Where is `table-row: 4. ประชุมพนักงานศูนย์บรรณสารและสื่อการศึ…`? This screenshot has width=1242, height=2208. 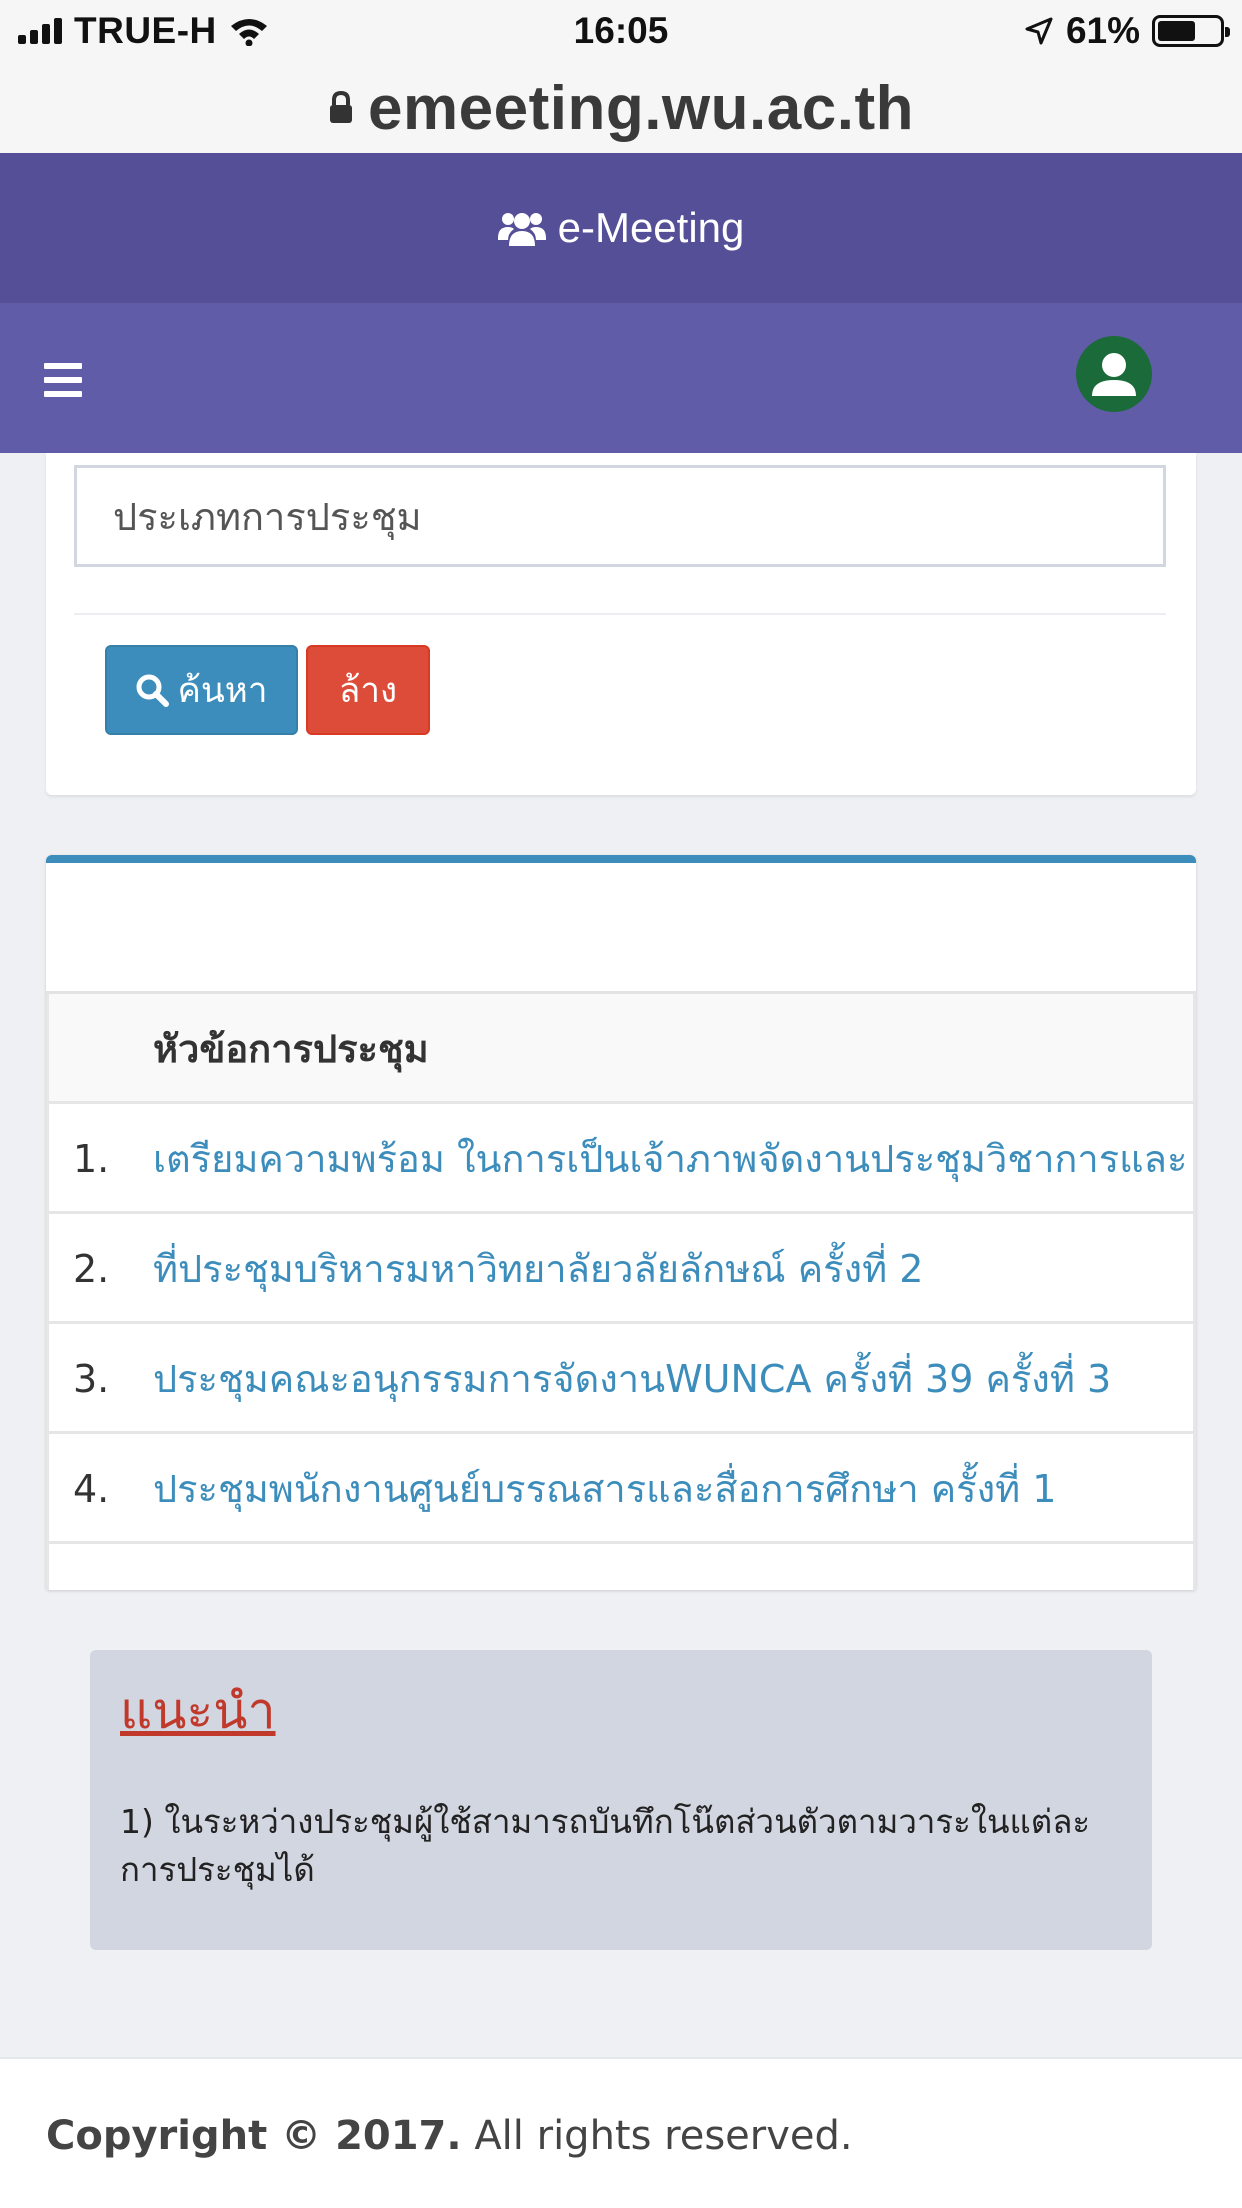 table-row: 4. ประชุมพนักงานศูนย์บรรณสารและสื่อการศึ… is located at coordinates (621, 1489).